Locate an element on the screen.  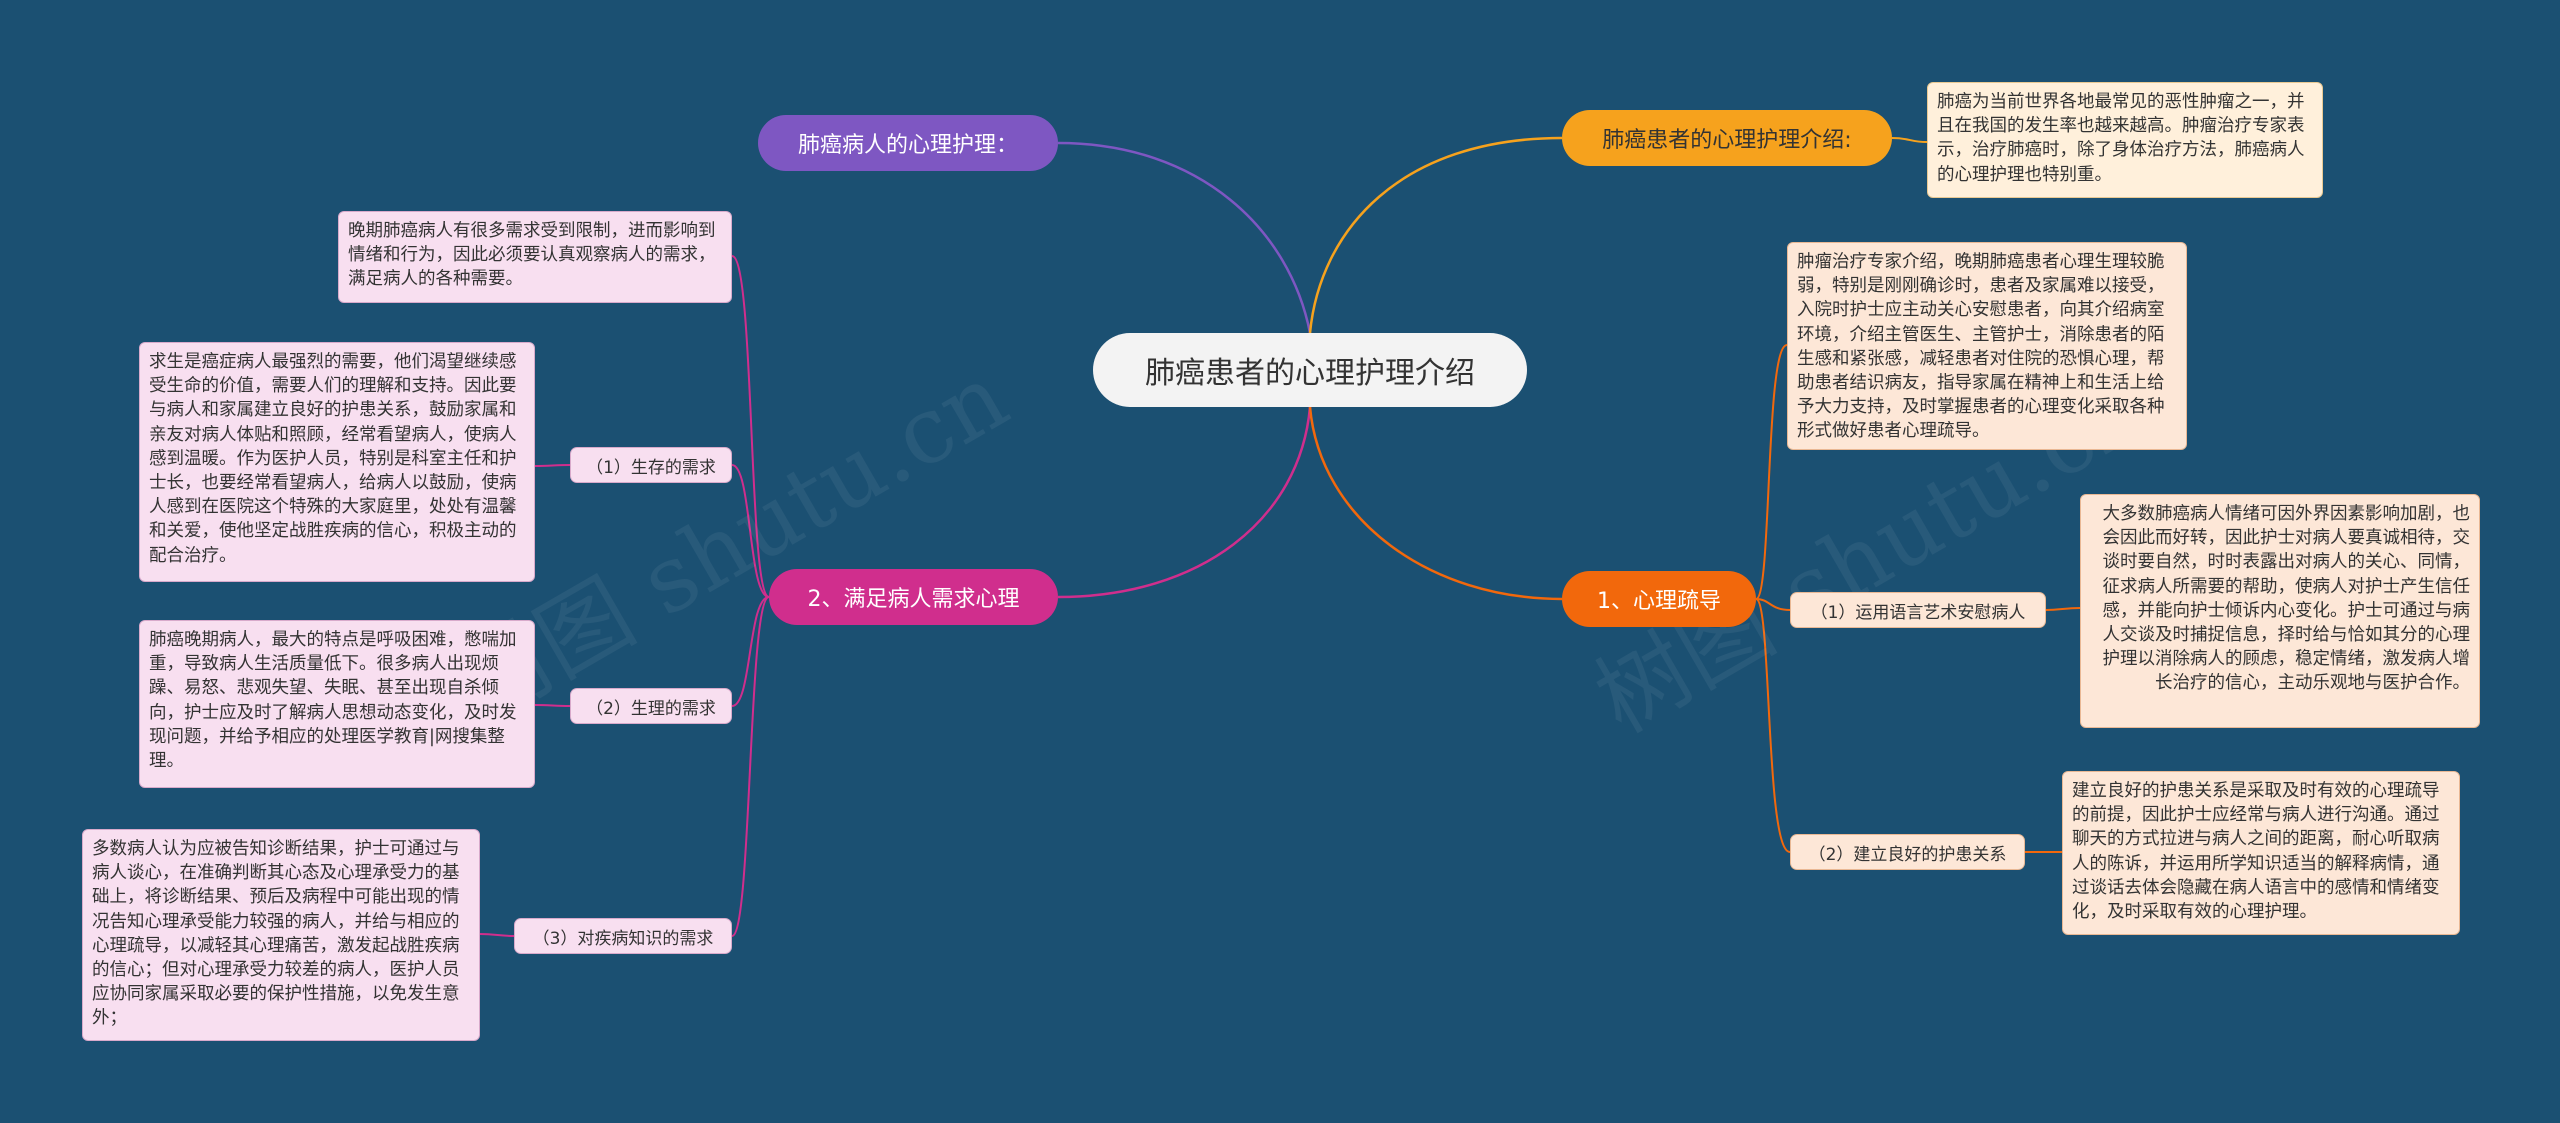
left-child-1-tag: （1）生存的需求 is located at coordinates (651, 465).